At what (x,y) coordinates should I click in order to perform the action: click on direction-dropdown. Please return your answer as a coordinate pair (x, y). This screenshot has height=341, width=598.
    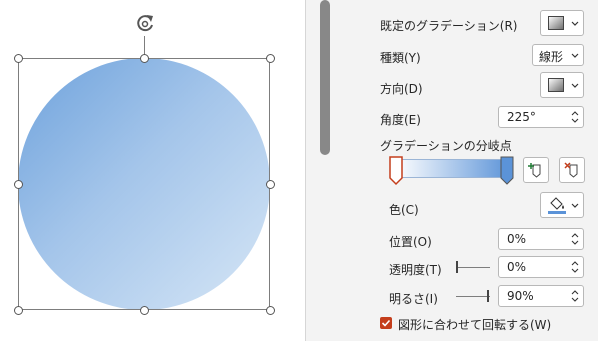
    Looking at the image, I should click on (562, 85).